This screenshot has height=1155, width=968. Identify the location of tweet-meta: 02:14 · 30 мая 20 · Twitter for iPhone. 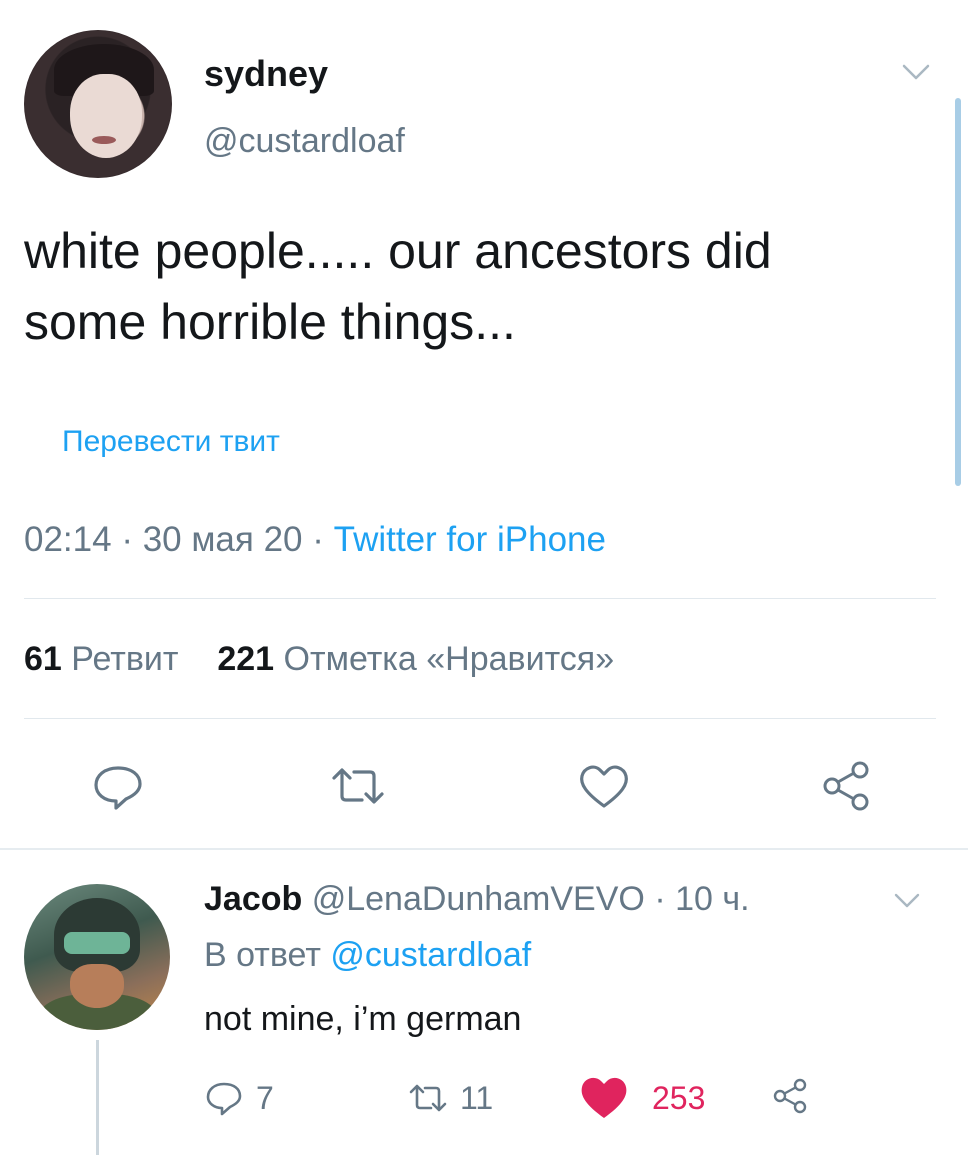
(315, 540).